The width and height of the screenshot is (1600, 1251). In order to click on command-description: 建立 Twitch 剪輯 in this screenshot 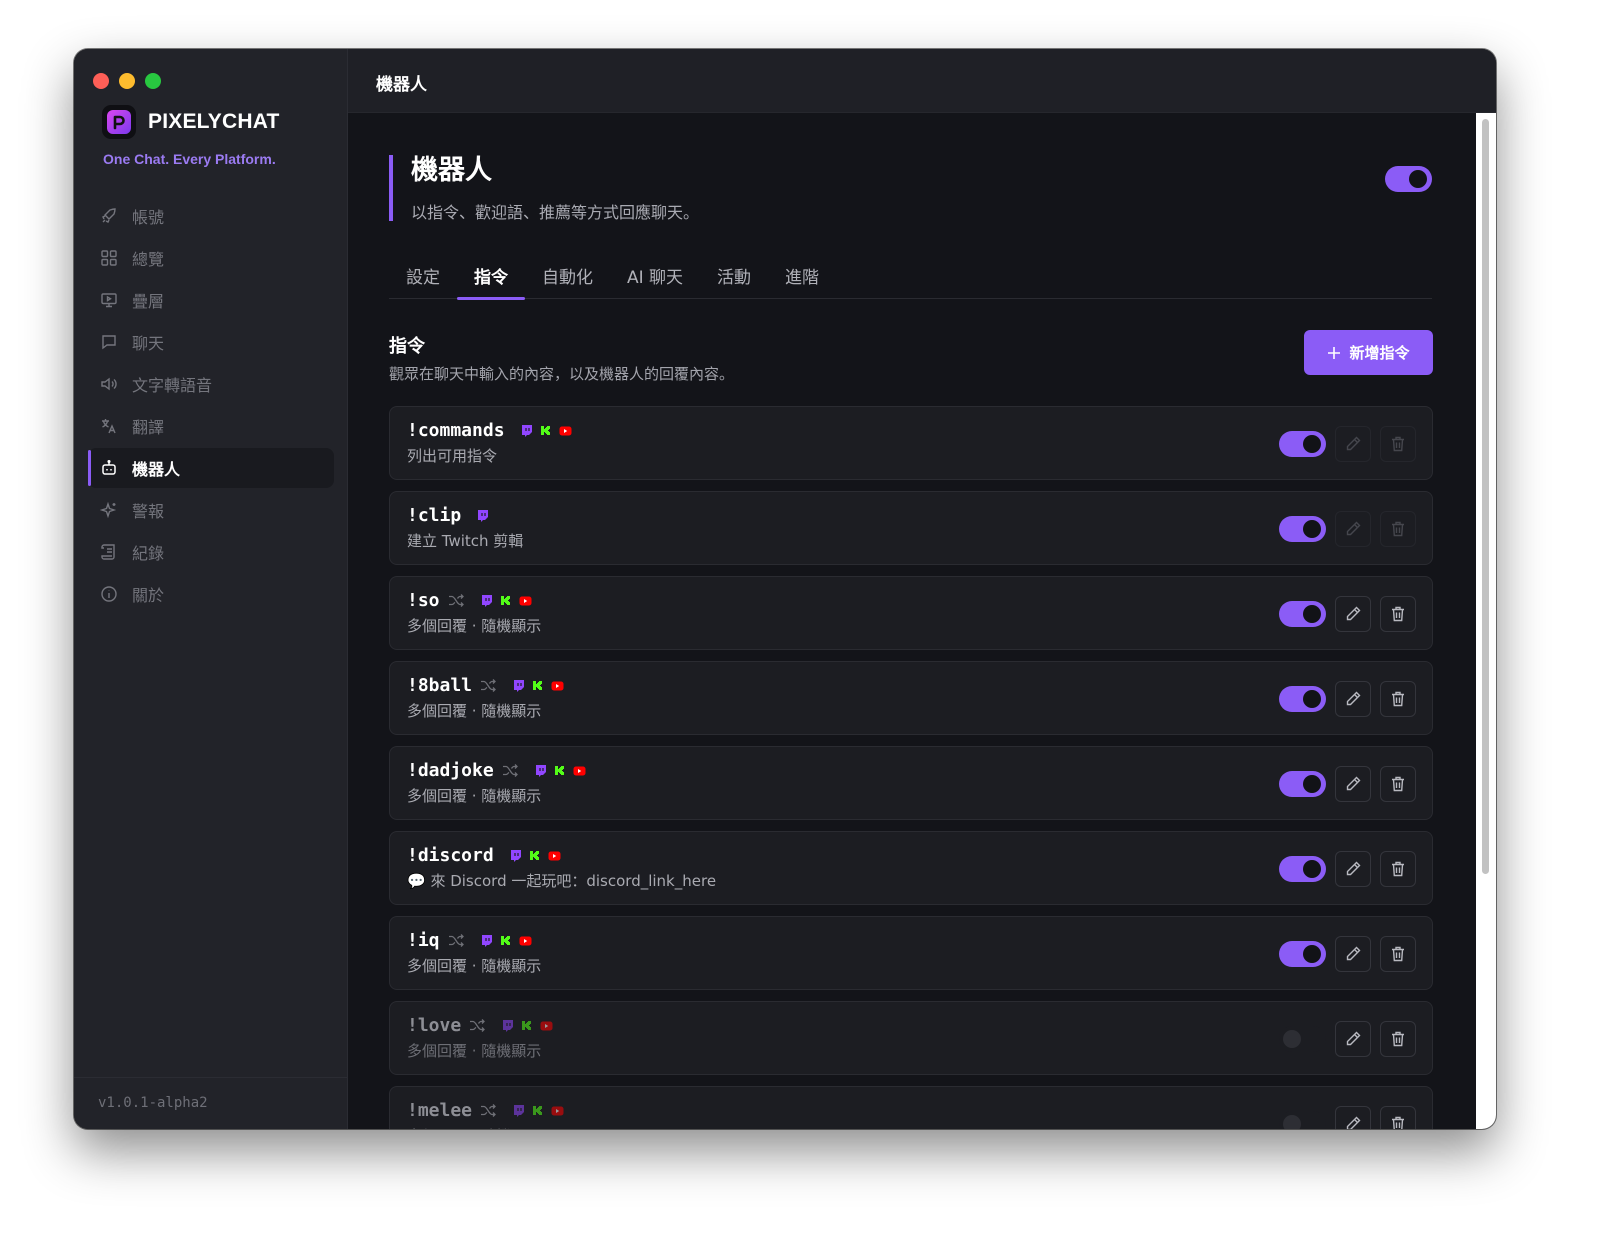, I will do `click(465, 541)`.